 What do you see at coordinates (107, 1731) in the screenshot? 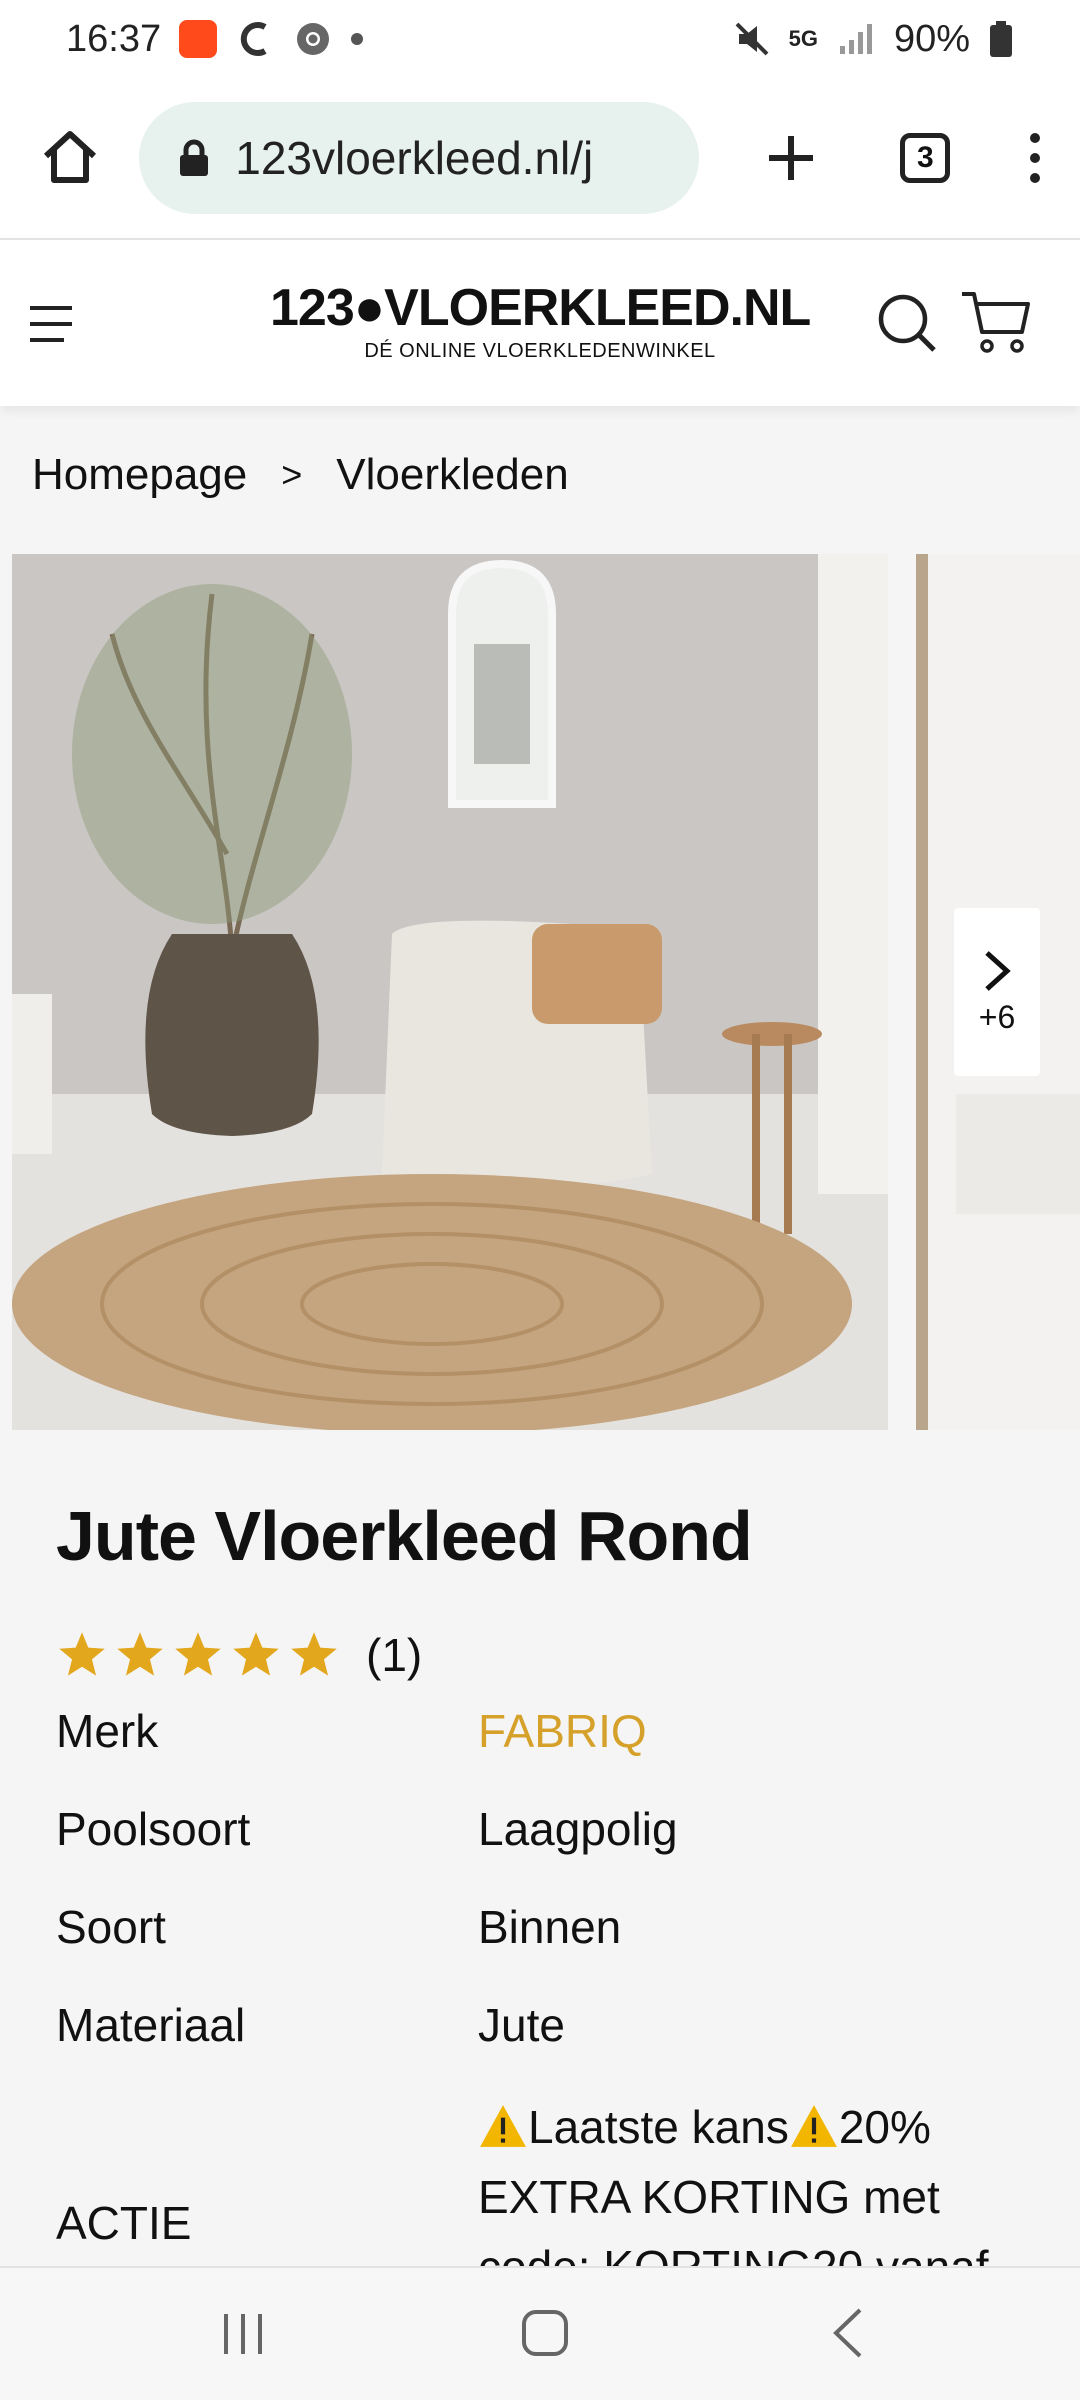
I see `spec-label: Merk` at bounding box center [107, 1731].